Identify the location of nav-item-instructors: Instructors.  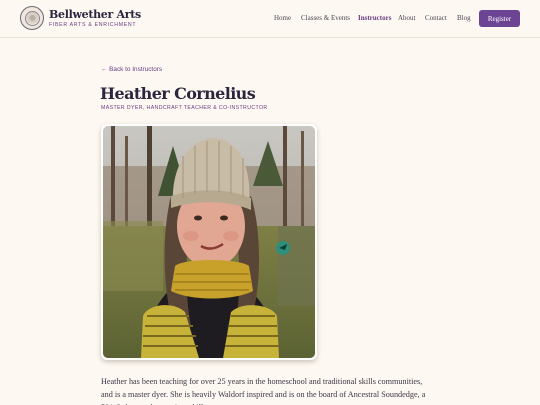
(374, 18).